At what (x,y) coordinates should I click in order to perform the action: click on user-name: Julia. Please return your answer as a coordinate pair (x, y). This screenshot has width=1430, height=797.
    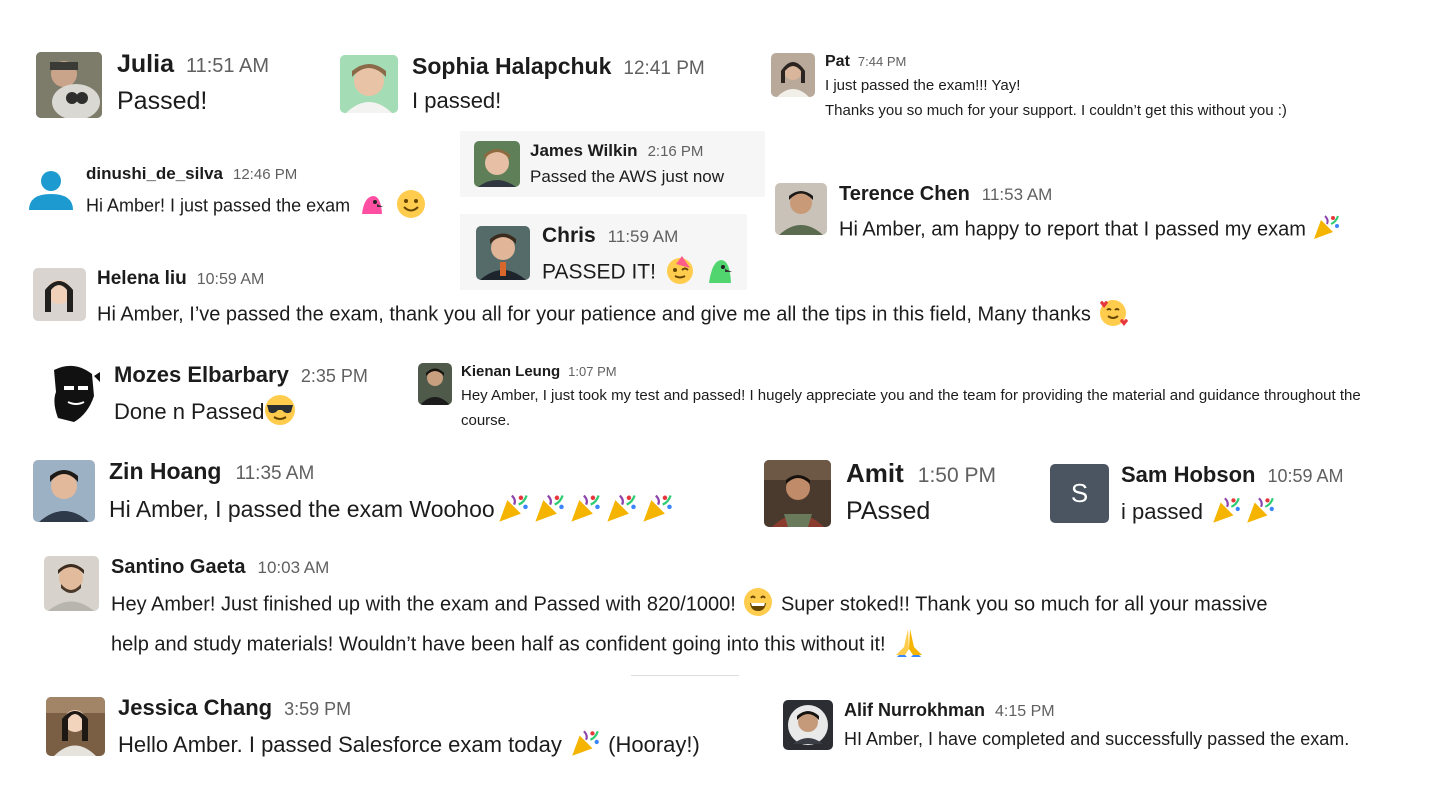
    Looking at the image, I should click on (145, 64).